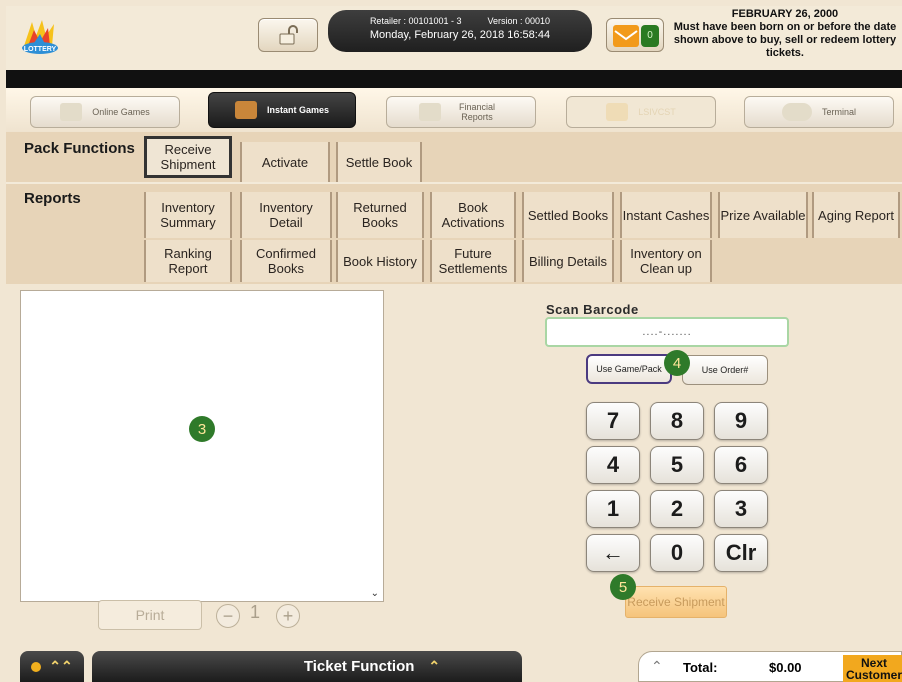  Describe the element at coordinates (52, 198) in the screenshot. I see `reports-label: Reports` at that location.